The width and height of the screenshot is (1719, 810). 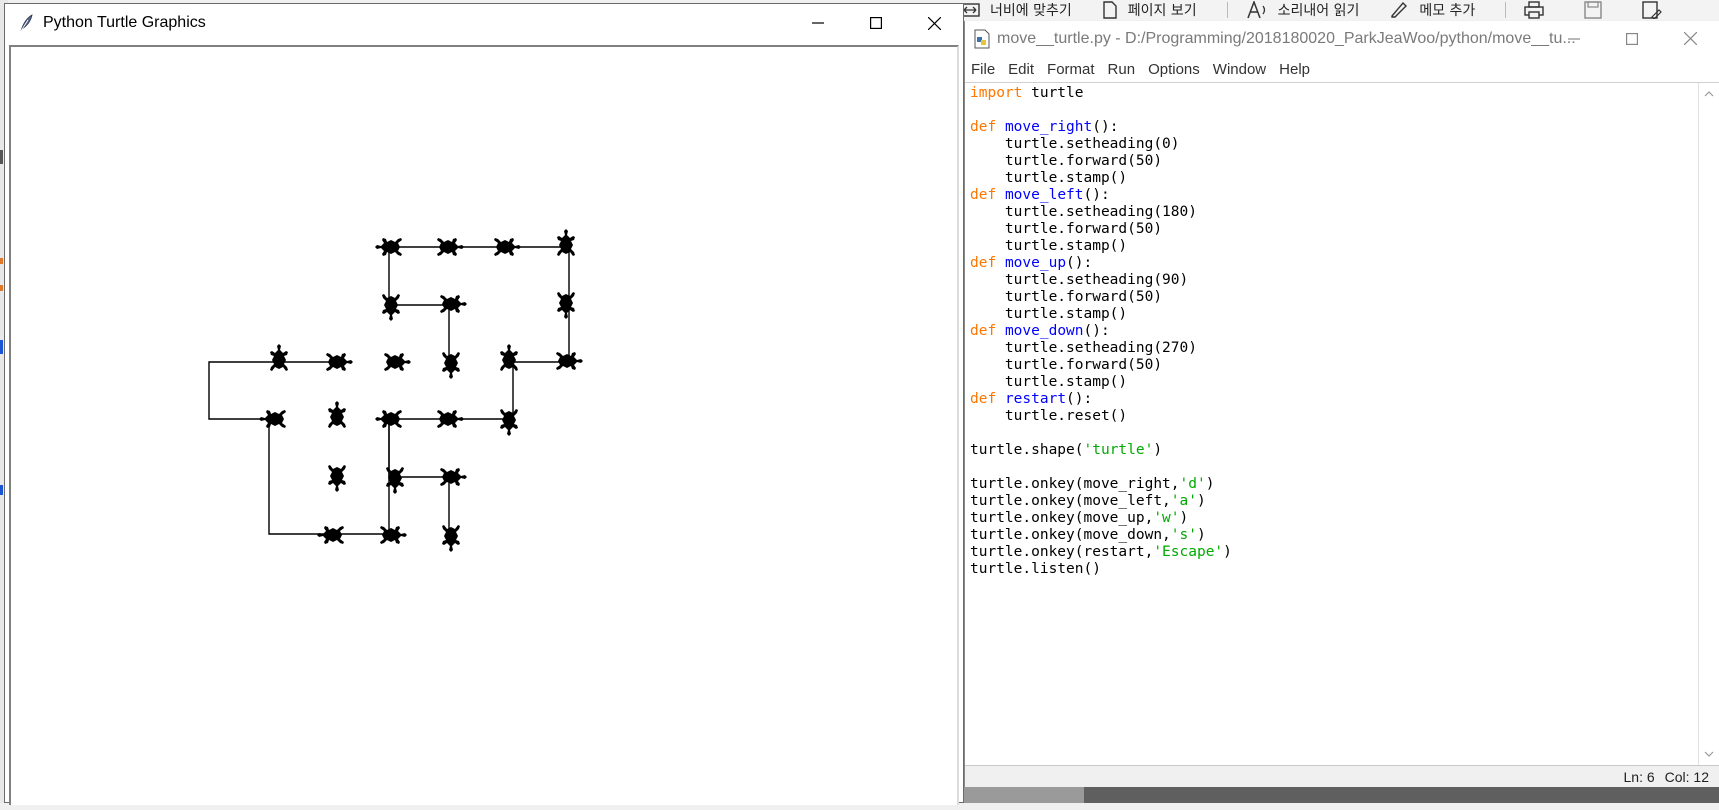 What do you see at coordinates (1335, 518) in the screenshot?
I see `code-line: turtle.onkey(move_up,'w')` at bounding box center [1335, 518].